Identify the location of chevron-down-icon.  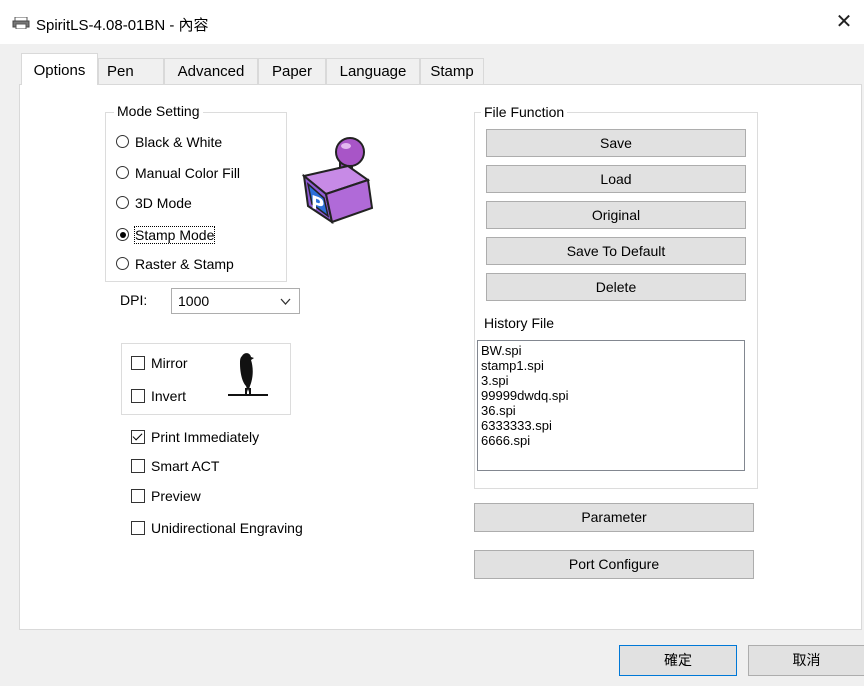
(285, 301).